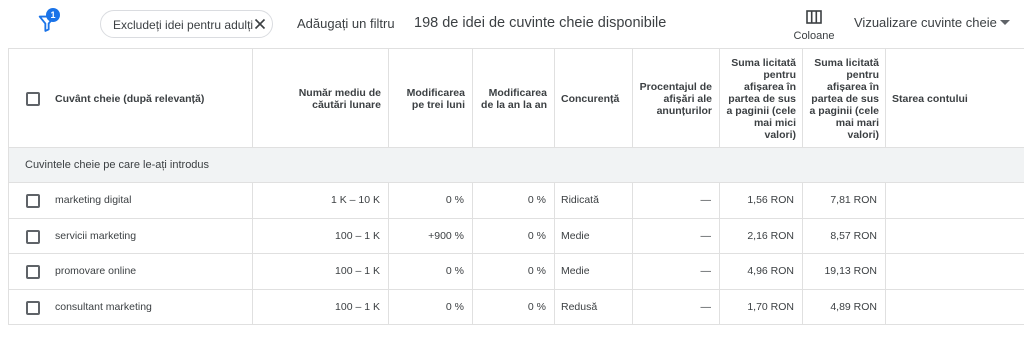 This screenshot has height=337, width=1024. What do you see at coordinates (579, 306) in the screenshot?
I see `cell-competition-text: Redusă` at bounding box center [579, 306].